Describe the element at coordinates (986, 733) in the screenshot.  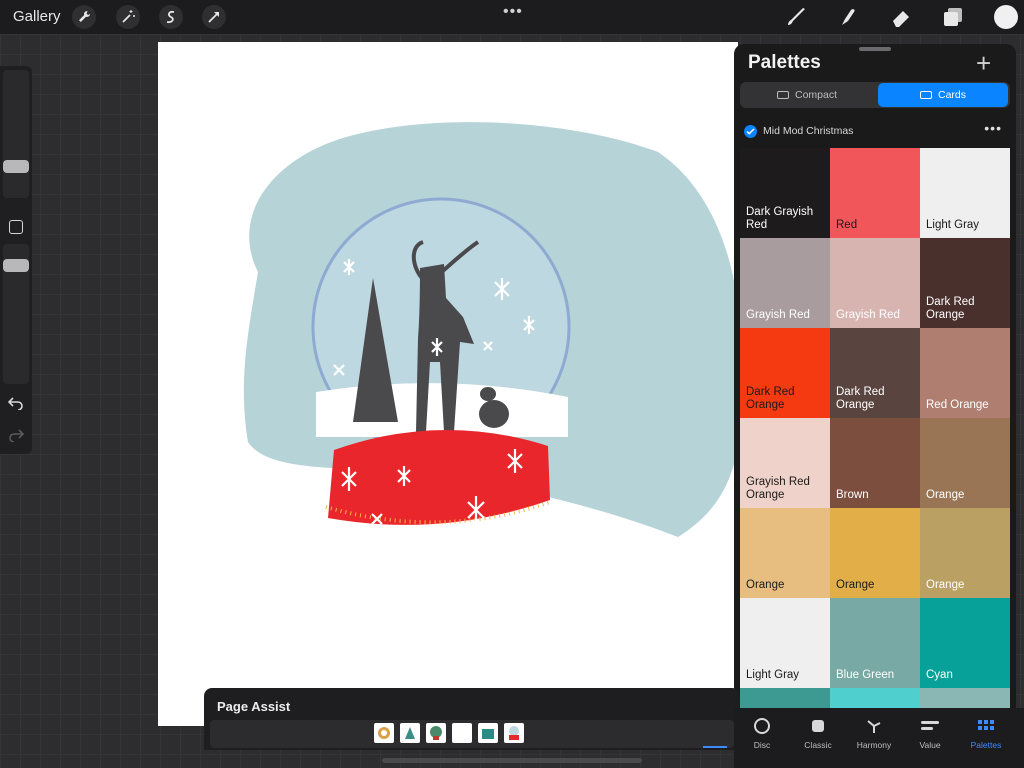
I see `tab-palettes: Palettes` at that location.